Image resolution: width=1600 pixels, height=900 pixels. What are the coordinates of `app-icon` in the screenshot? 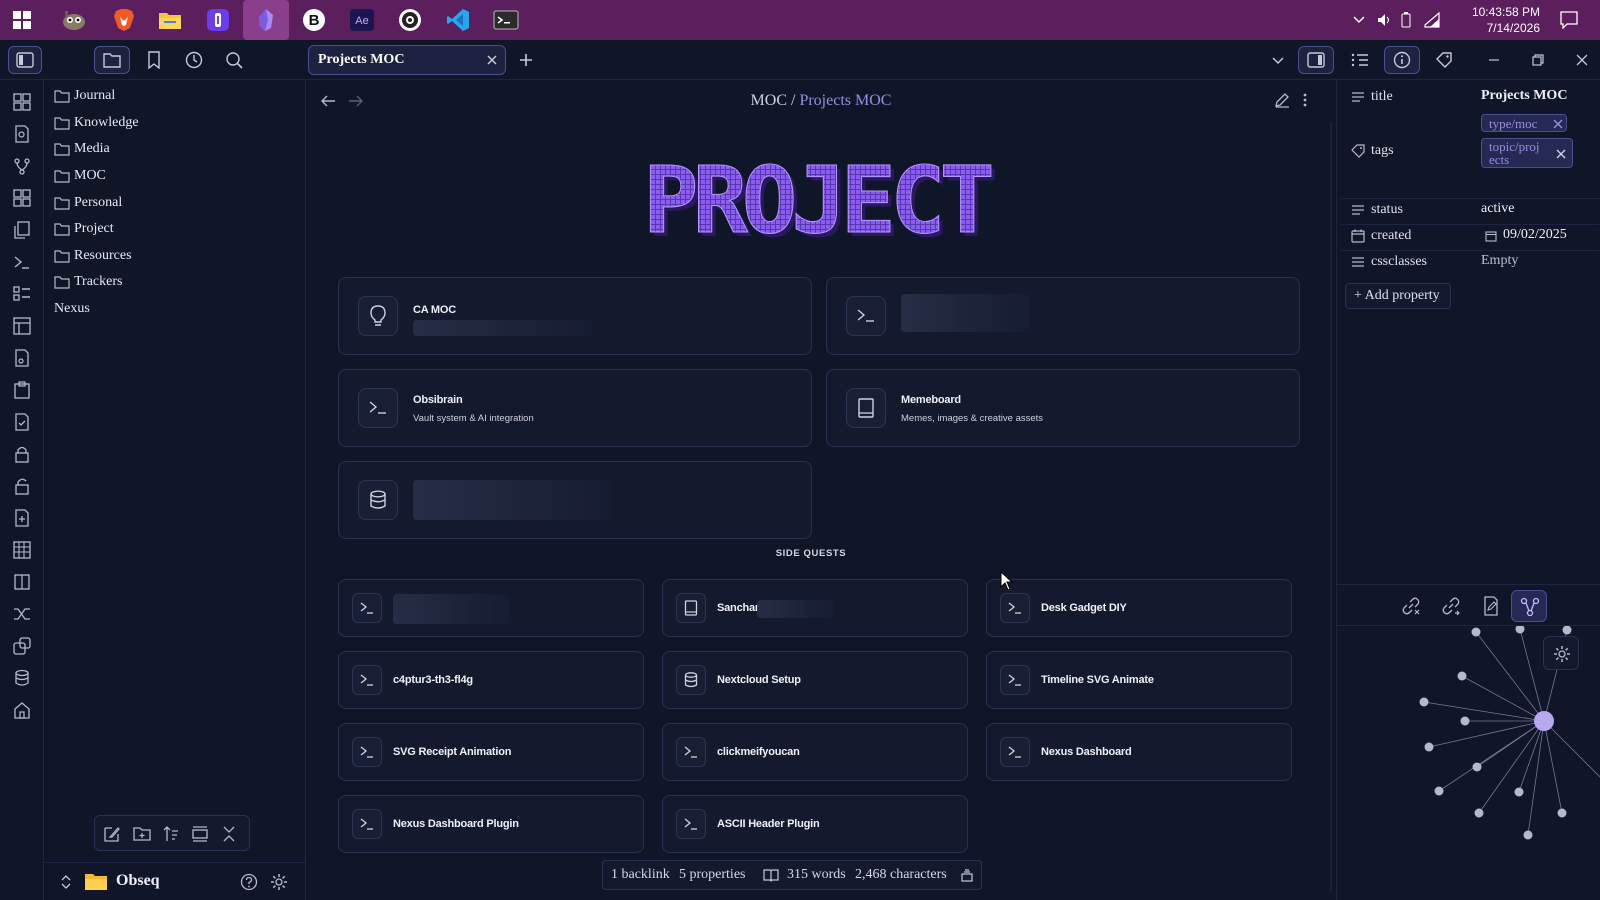 It's located at (218, 20).